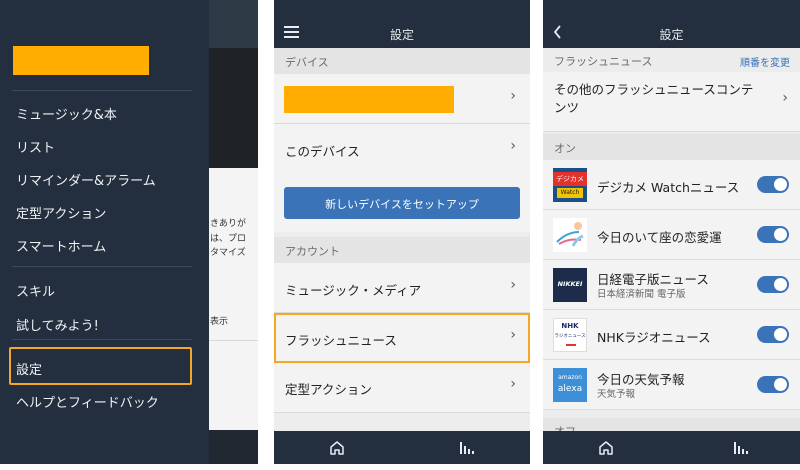  What do you see at coordinates (616, 394) in the screenshot?
I see `feed-subtitle: 天気予報` at bounding box center [616, 394].